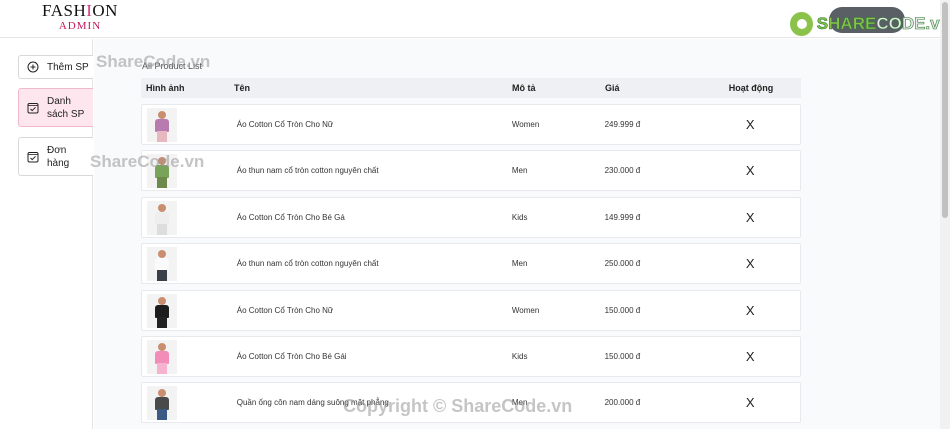 Image resolution: width=950 pixels, height=429 pixels. Describe the element at coordinates (801, 24) in the screenshot. I see `sharecode-logo-icon` at that location.